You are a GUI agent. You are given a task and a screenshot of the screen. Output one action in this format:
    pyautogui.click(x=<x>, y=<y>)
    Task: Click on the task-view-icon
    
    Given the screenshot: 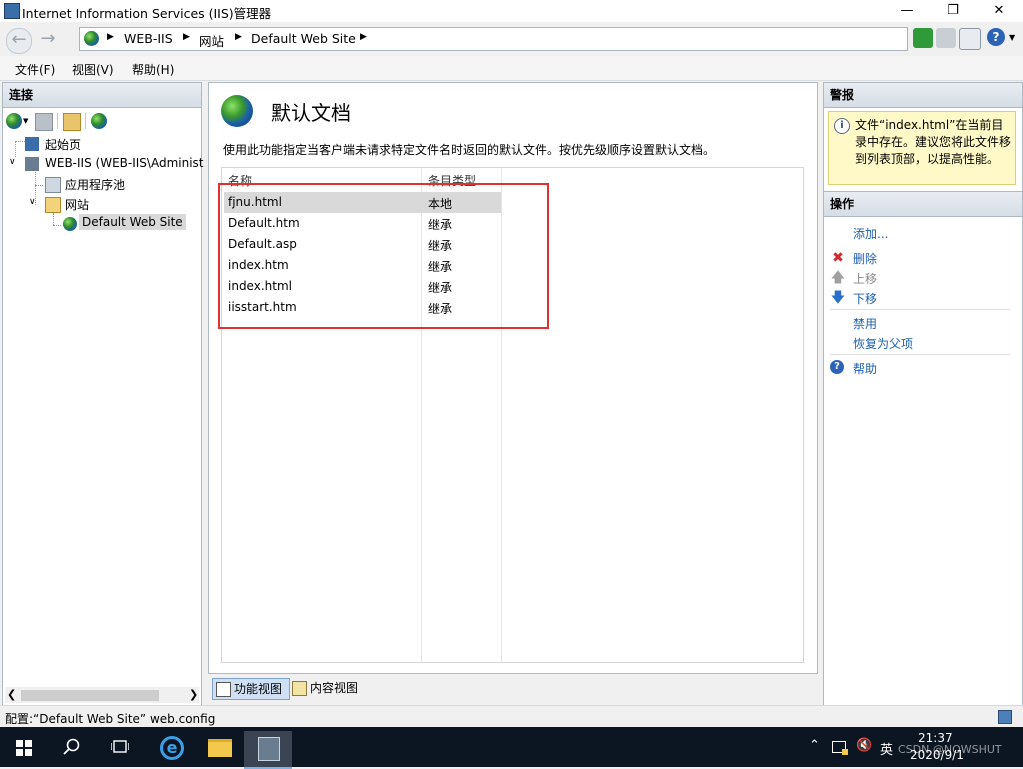 What is the action you would take?
    pyautogui.click(x=120, y=746)
    